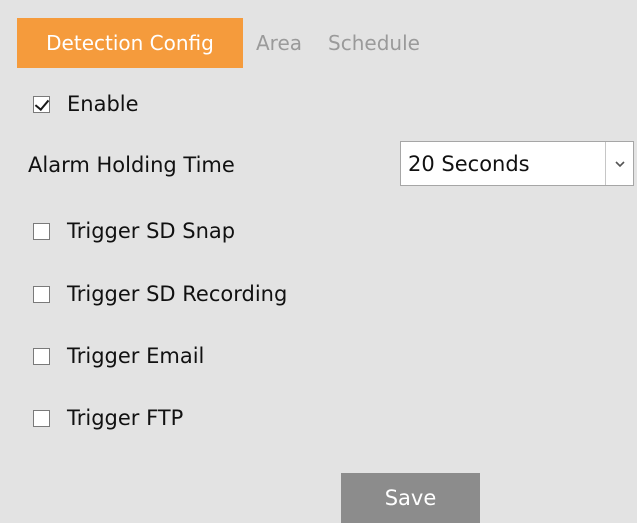 The image size is (637, 523). Describe the element at coordinates (131, 165) in the screenshot. I see `alarm-holding-time-label: Alarm Holding Time` at that location.